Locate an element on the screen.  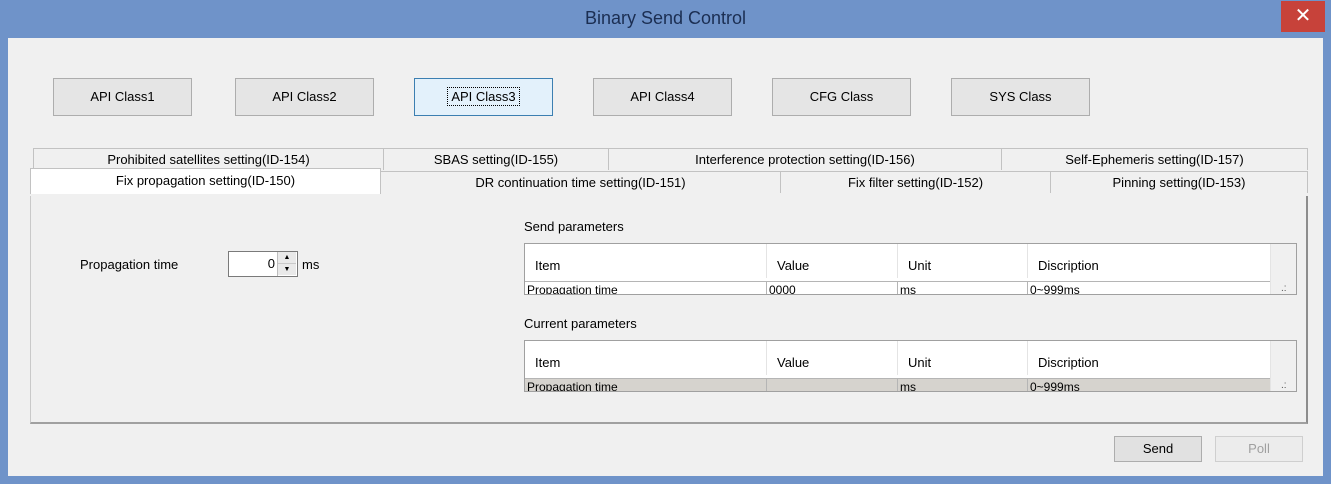
api-class4-button: API Class4 is located at coordinates (662, 97).